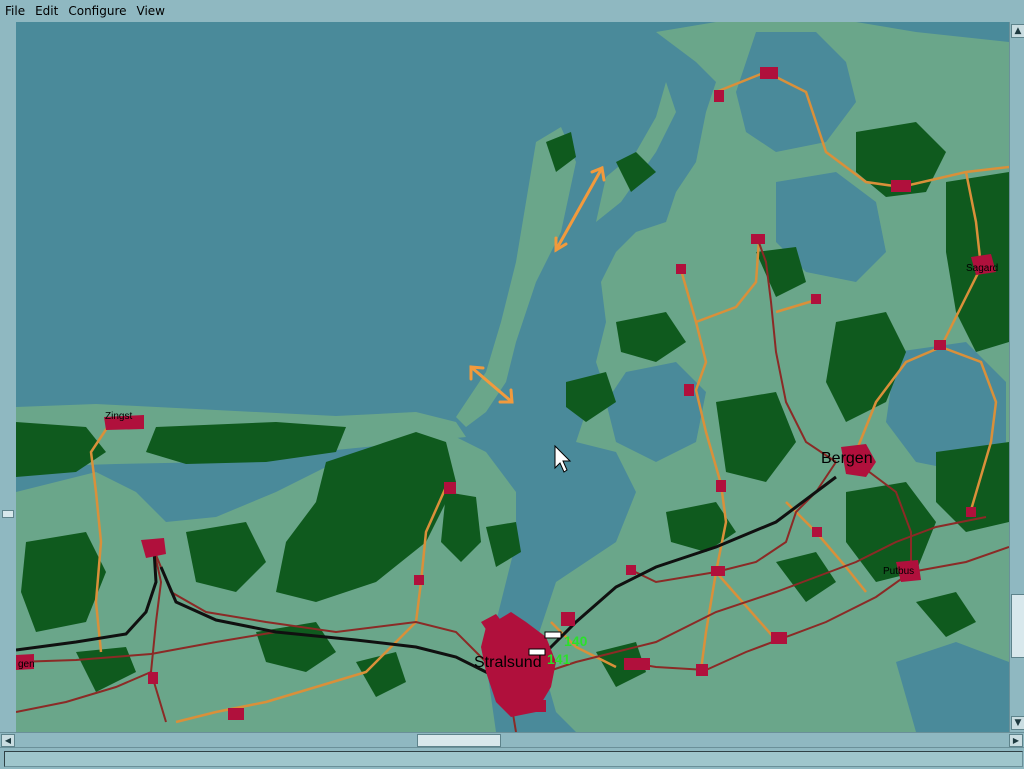 The image size is (1024, 769). What do you see at coordinates (26, 664) in the screenshot?
I see `label-gen: gen` at bounding box center [26, 664].